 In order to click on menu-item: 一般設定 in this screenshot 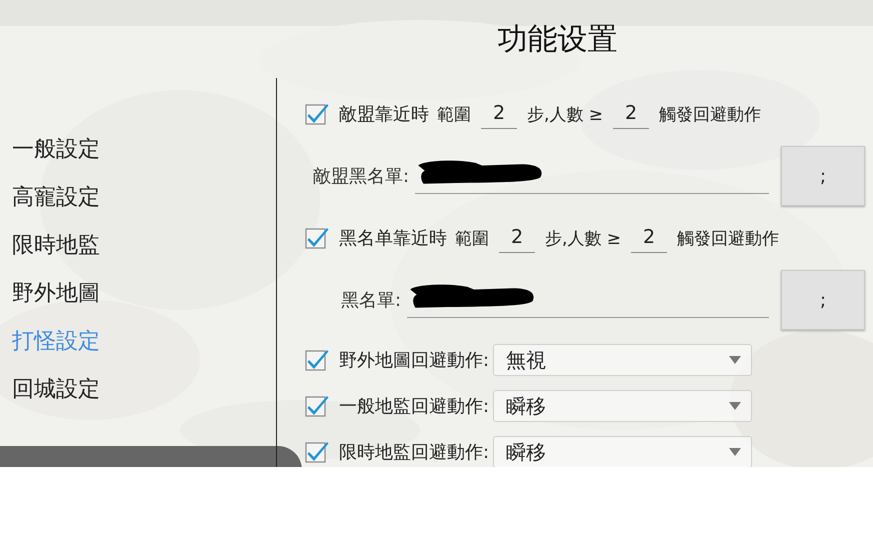, I will do `click(56, 150)`.